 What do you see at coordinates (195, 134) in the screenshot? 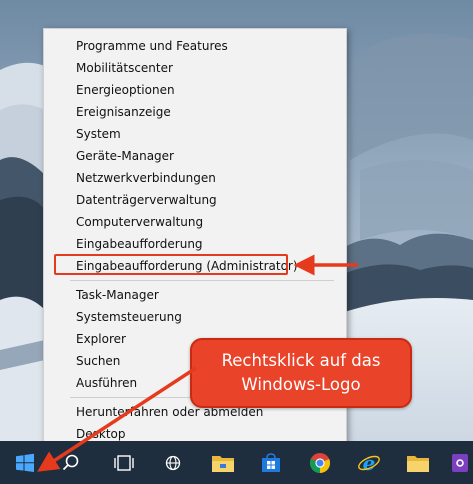
I see `menu-item-system: System` at bounding box center [195, 134].